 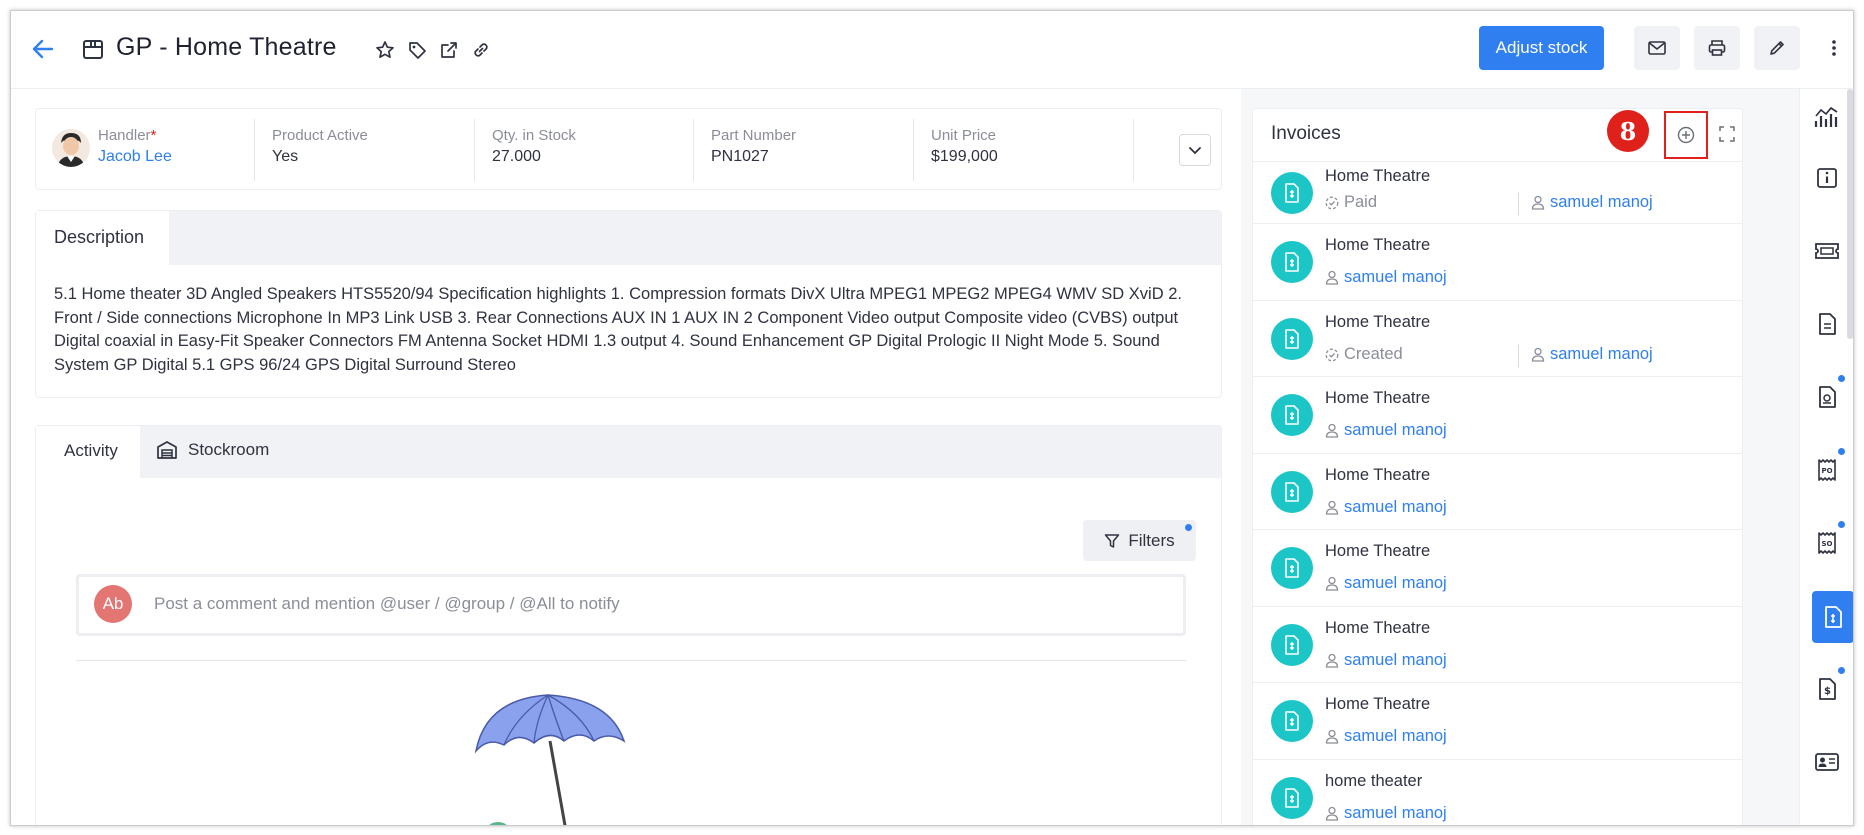 I want to click on purchase-order-icon: PO, so click(x=1827, y=470).